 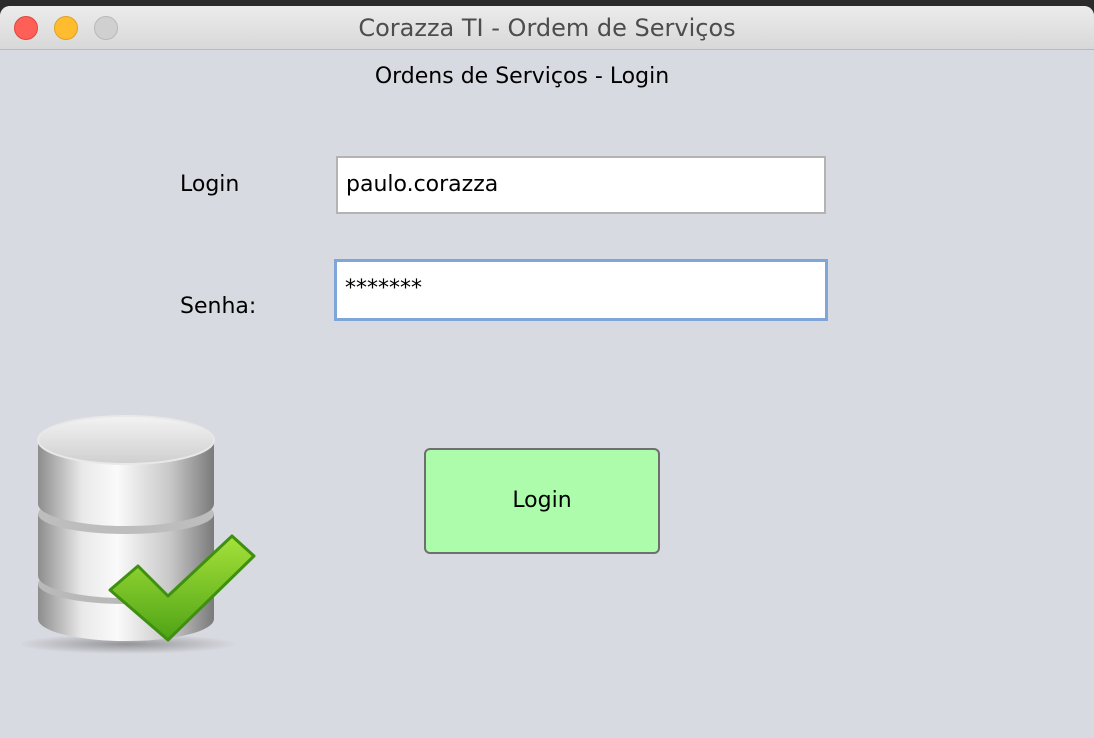 I want to click on window-title: Corazza TI - Ordem de Serviços, so click(x=547, y=28).